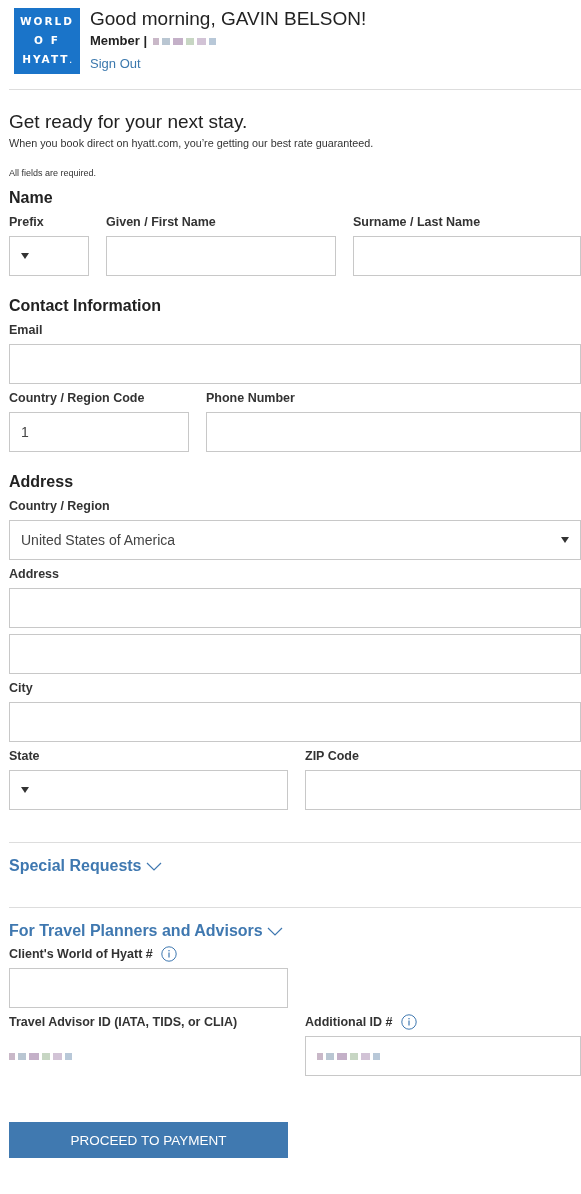 The image size is (581, 1194). Describe the element at coordinates (59, 506) in the screenshot. I see `field-label: Country / Region` at that location.